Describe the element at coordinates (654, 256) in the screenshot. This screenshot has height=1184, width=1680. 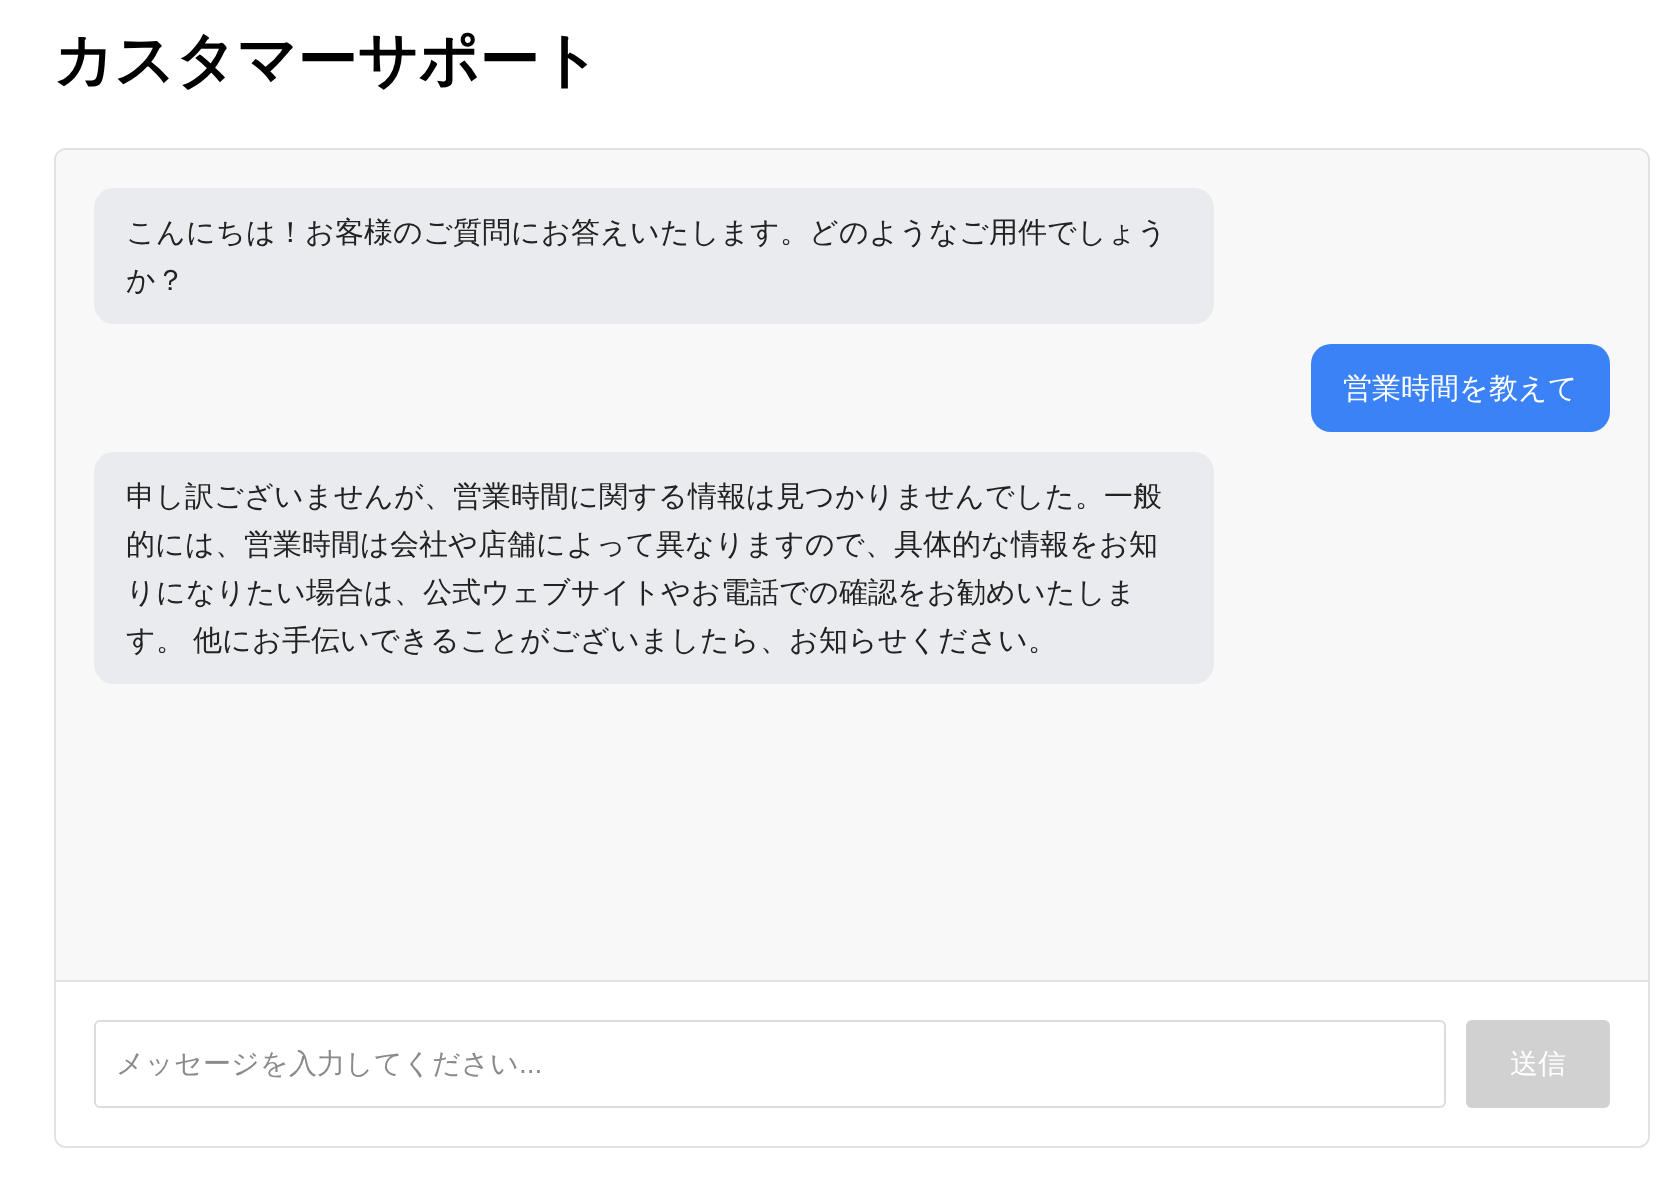
I see `bot-message: こんにちは！お客様のご質問にお答えいたします。どのようなご用件でしょうか？` at that location.